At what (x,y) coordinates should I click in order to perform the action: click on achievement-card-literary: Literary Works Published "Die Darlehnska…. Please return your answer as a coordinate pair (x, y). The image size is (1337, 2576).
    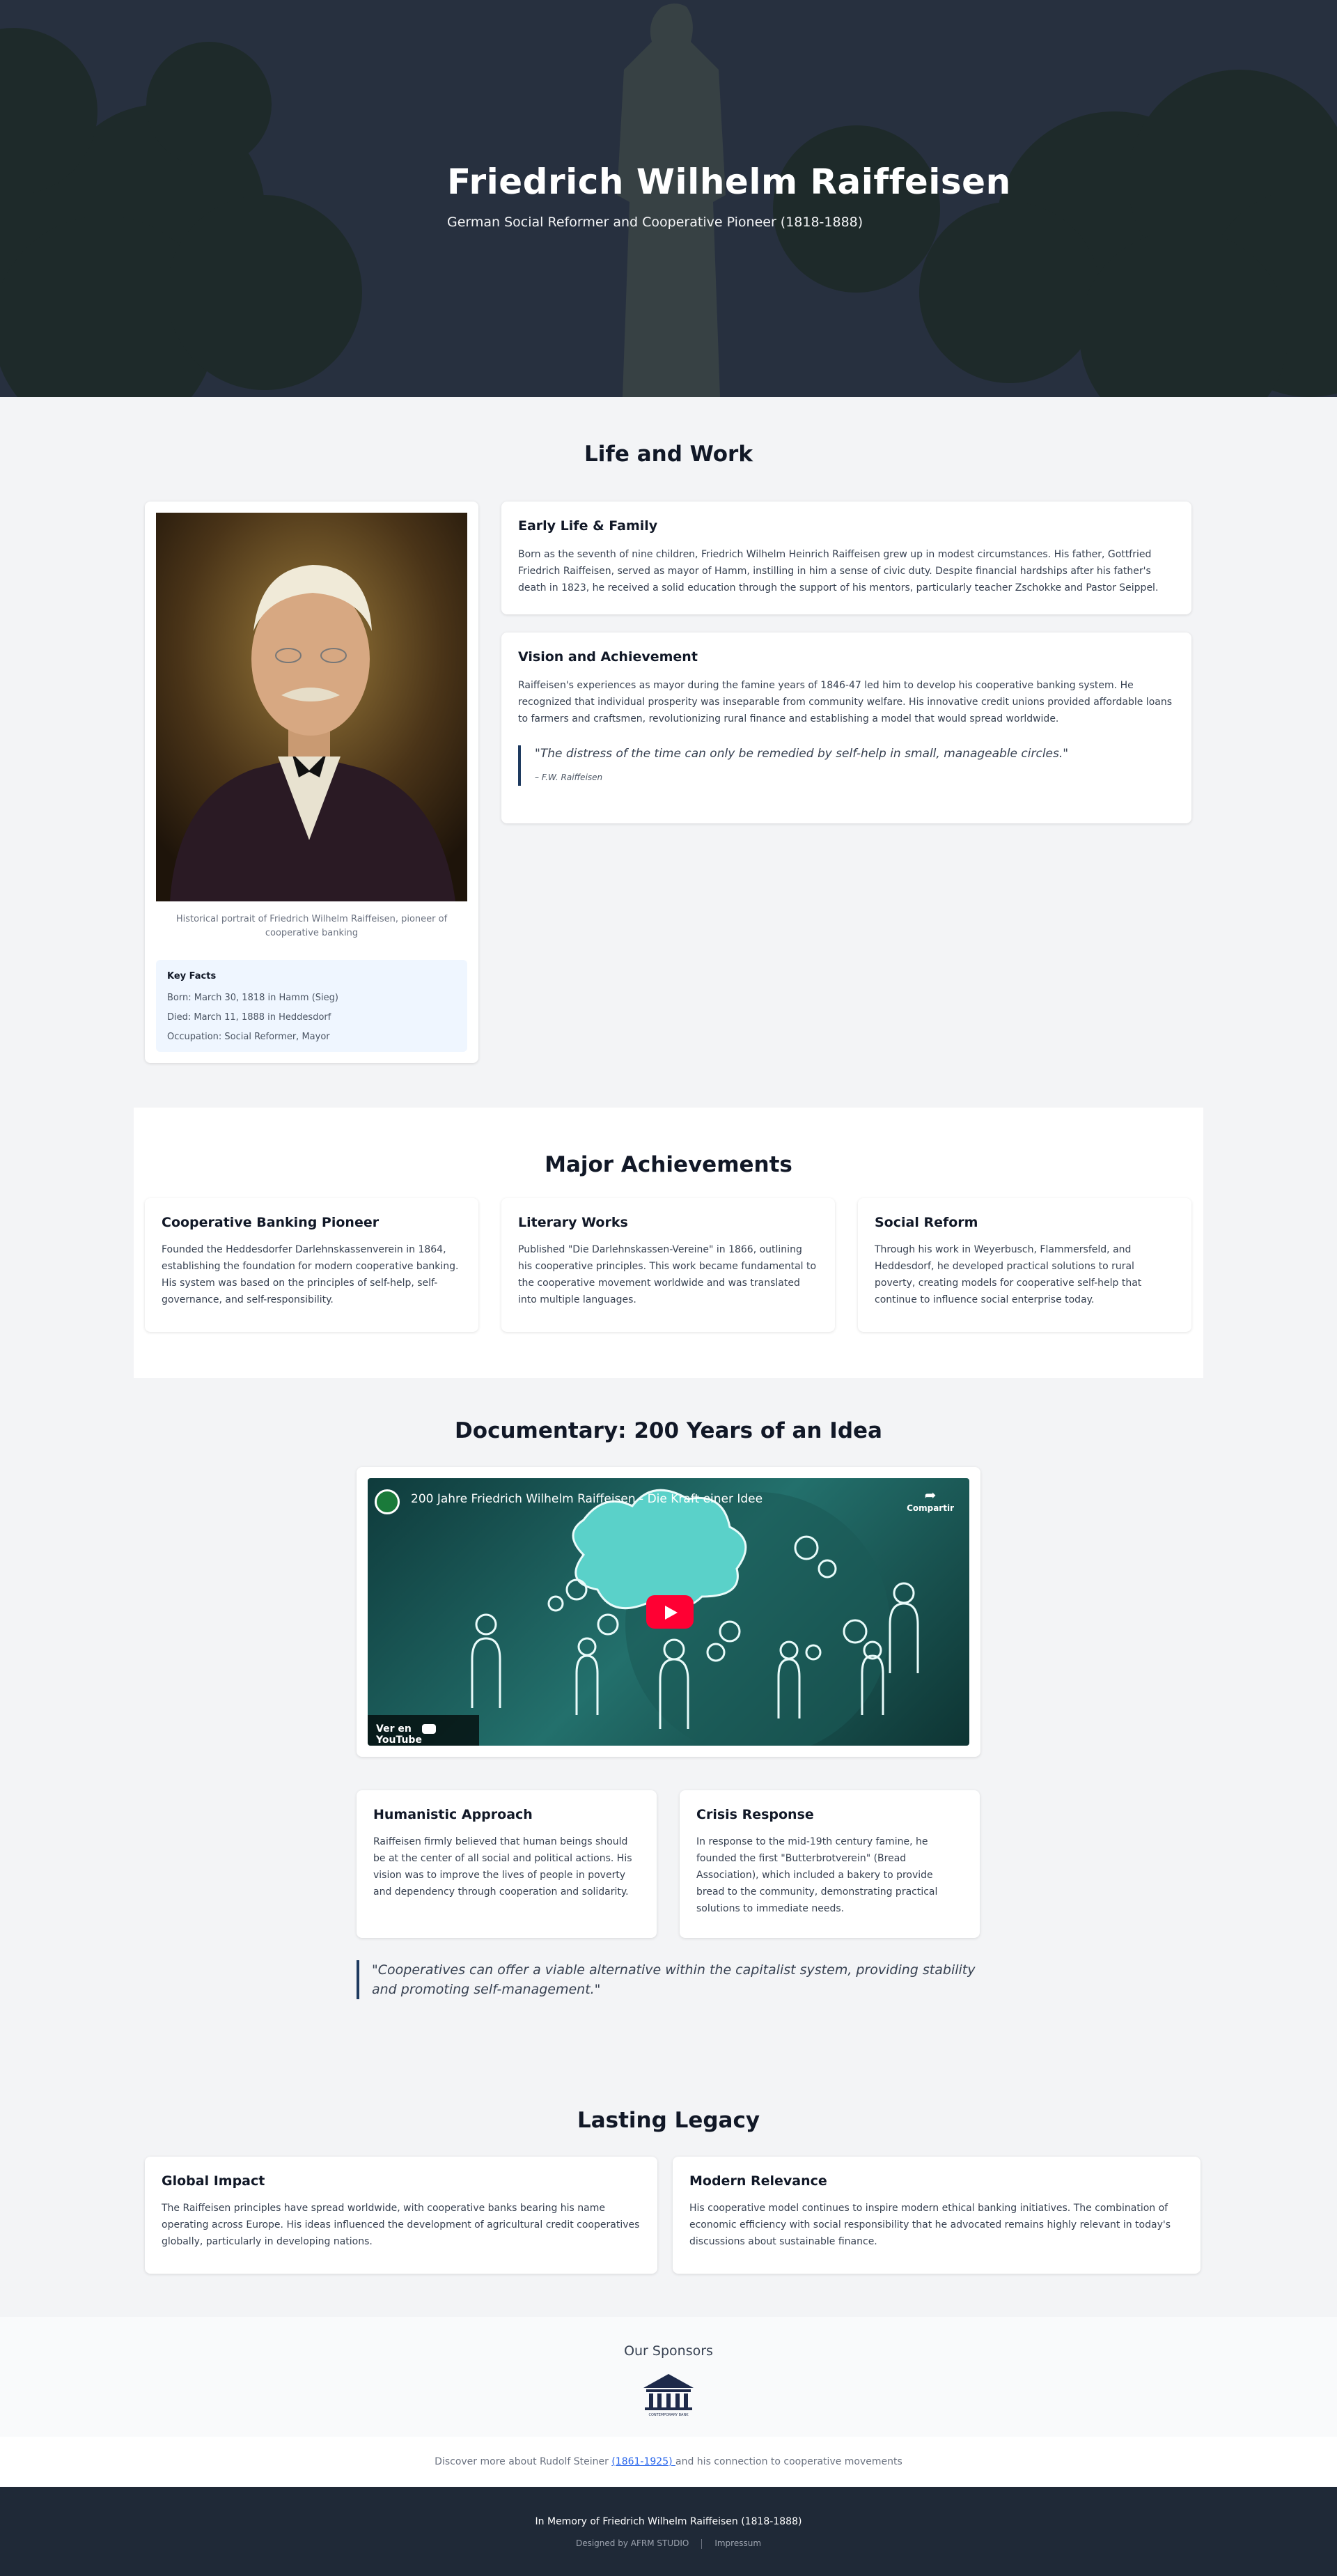
    Looking at the image, I should click on (668, 1265).